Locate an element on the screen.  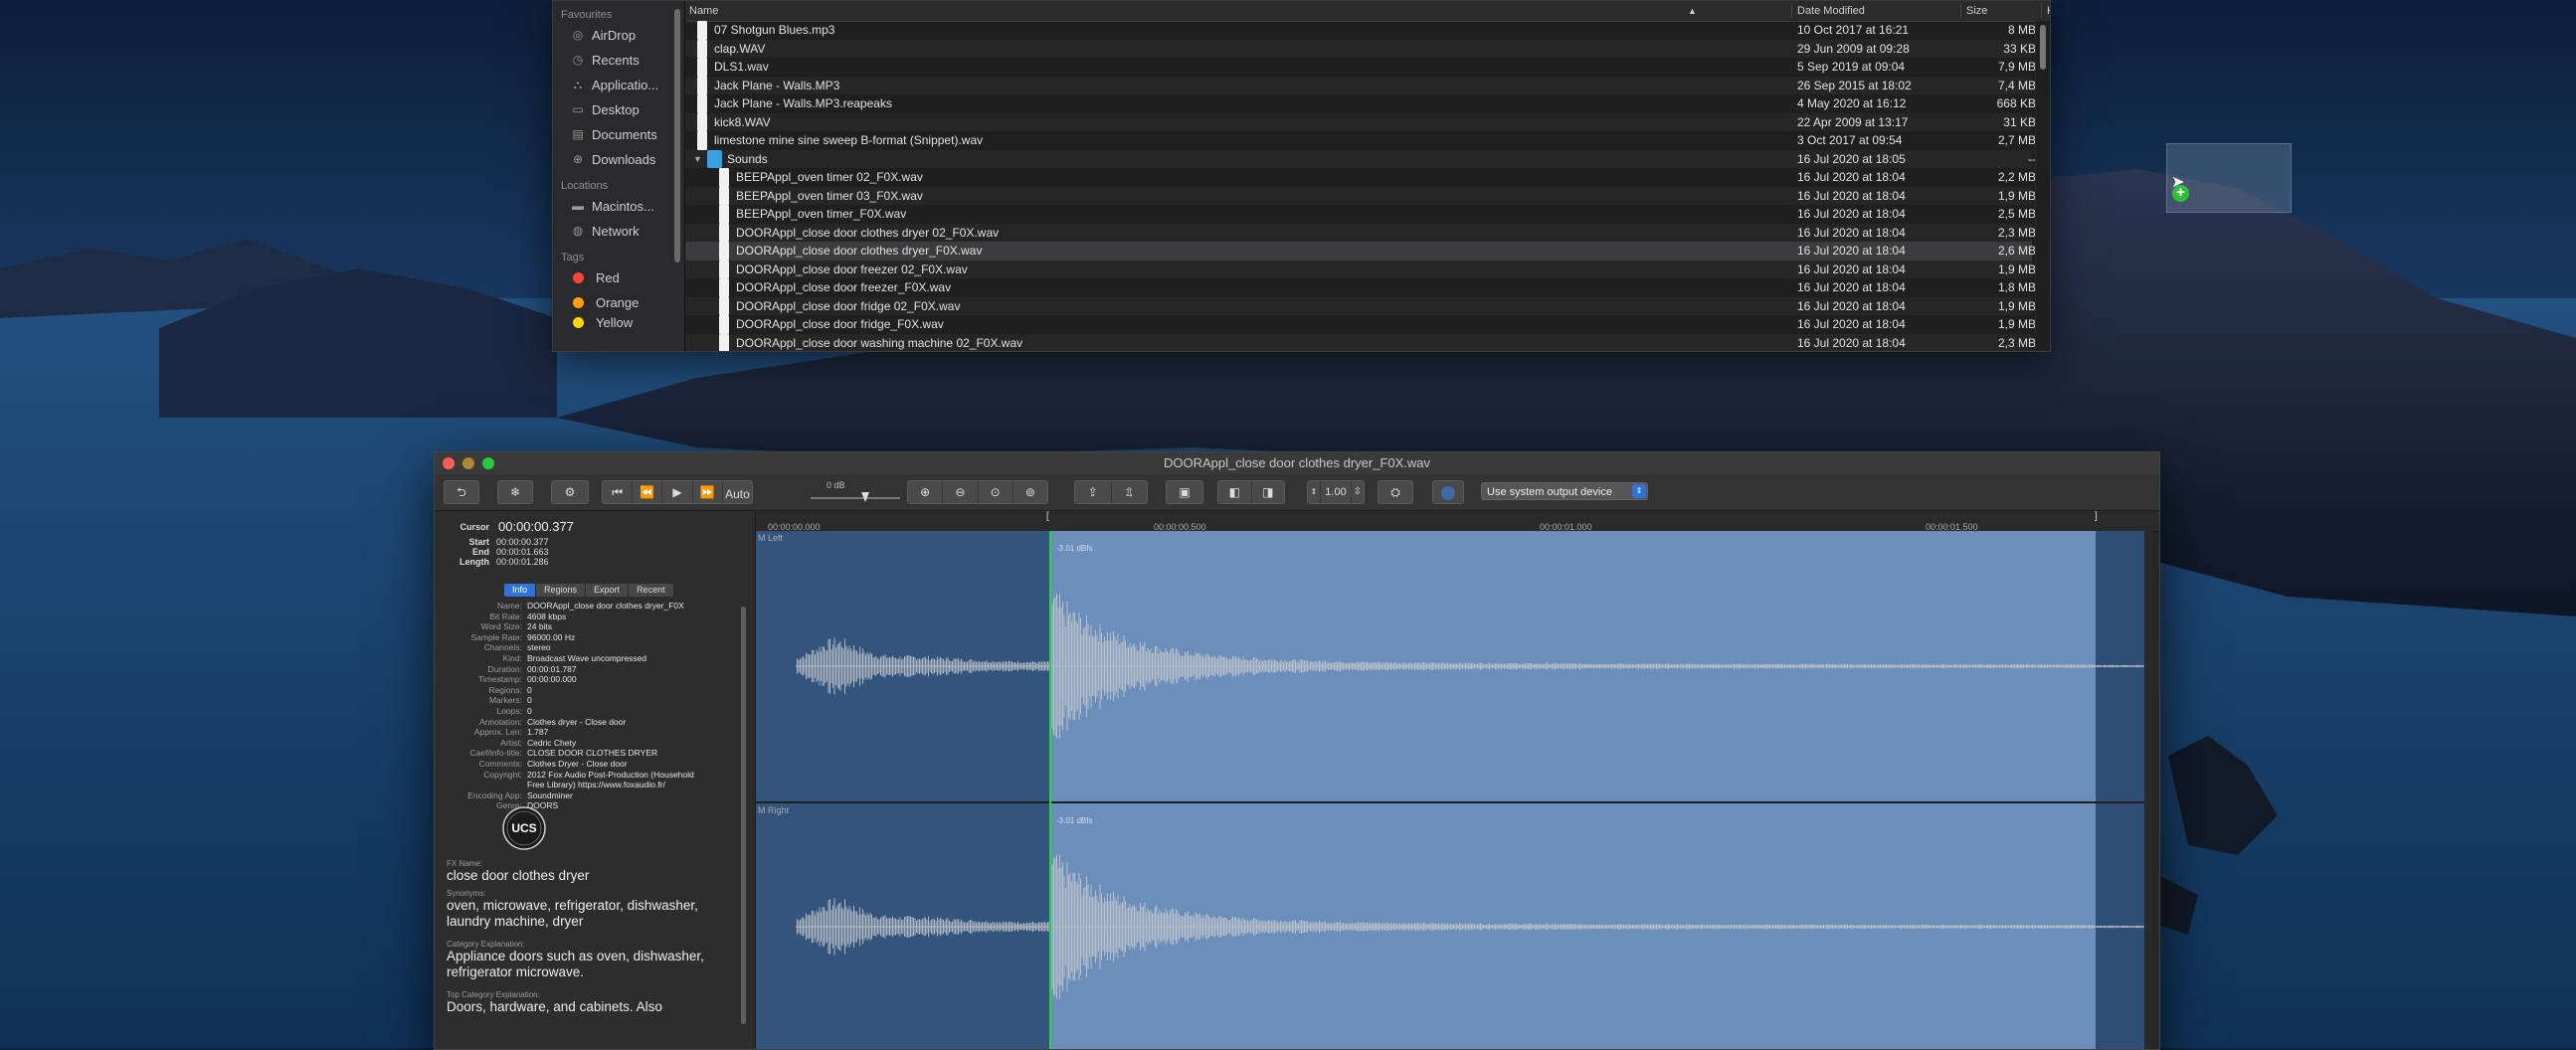
category-explanation-label: Category Explanation: is located at coordinates (486, 945).